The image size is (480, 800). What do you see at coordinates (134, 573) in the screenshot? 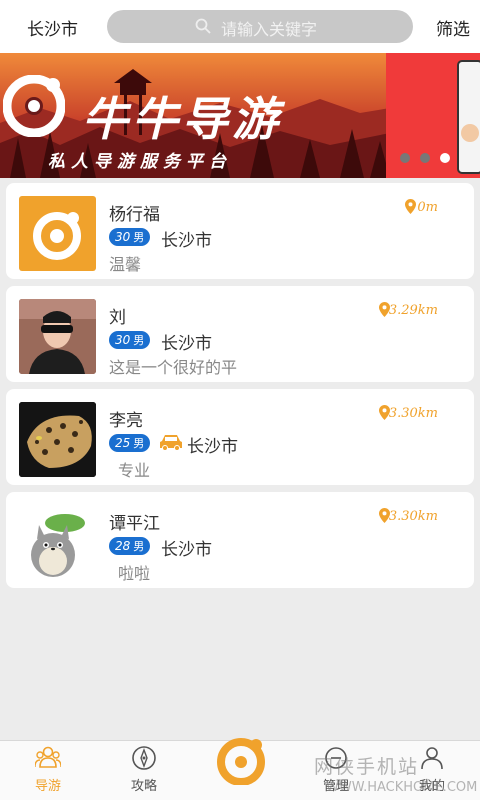
I see `guide-description: 啦啦` at bounding box center [134, 573].